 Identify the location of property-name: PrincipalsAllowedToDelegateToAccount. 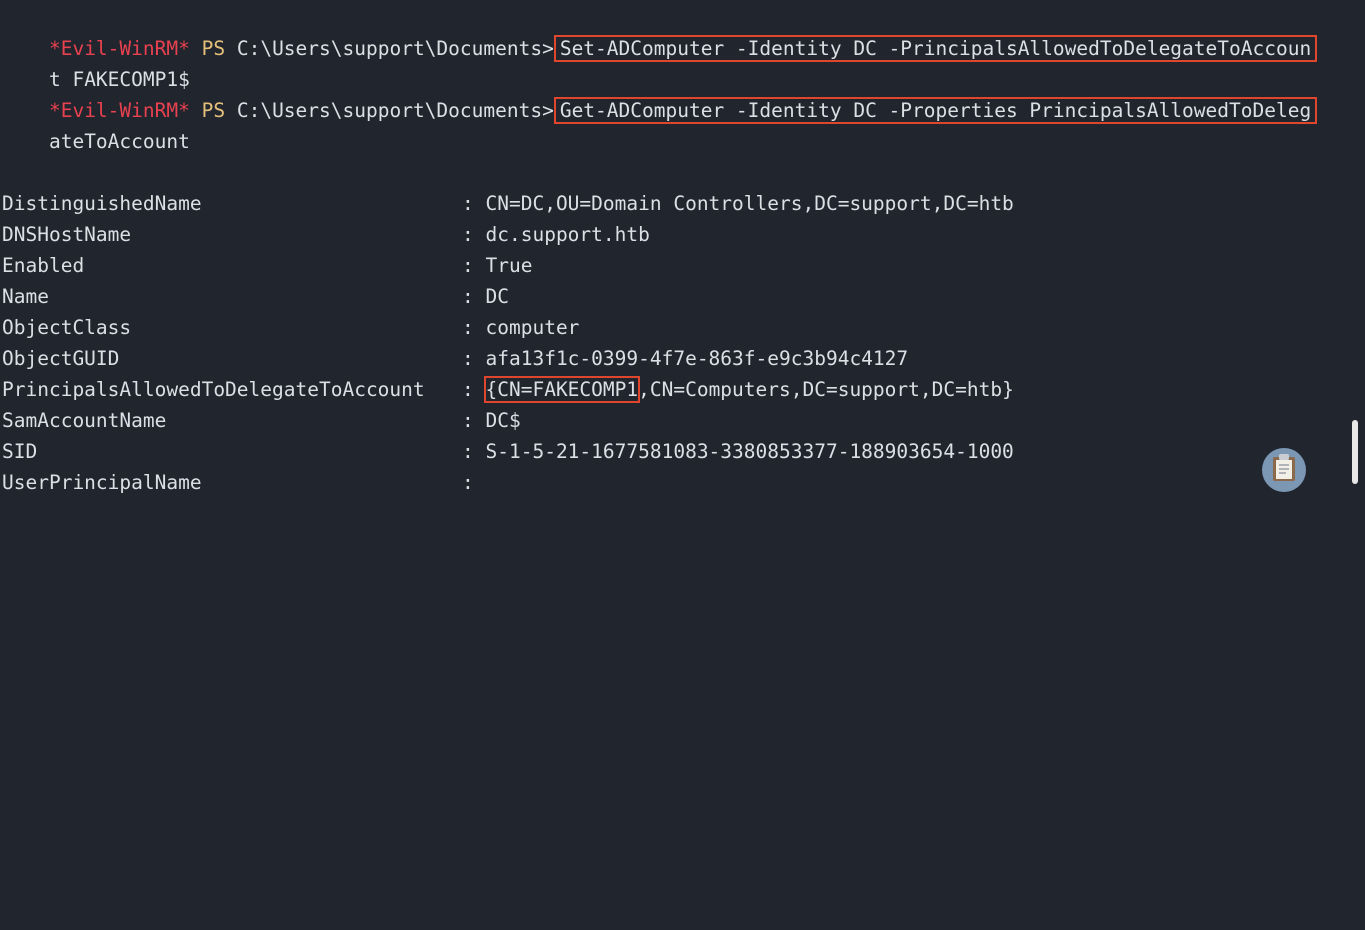
(213, 389).